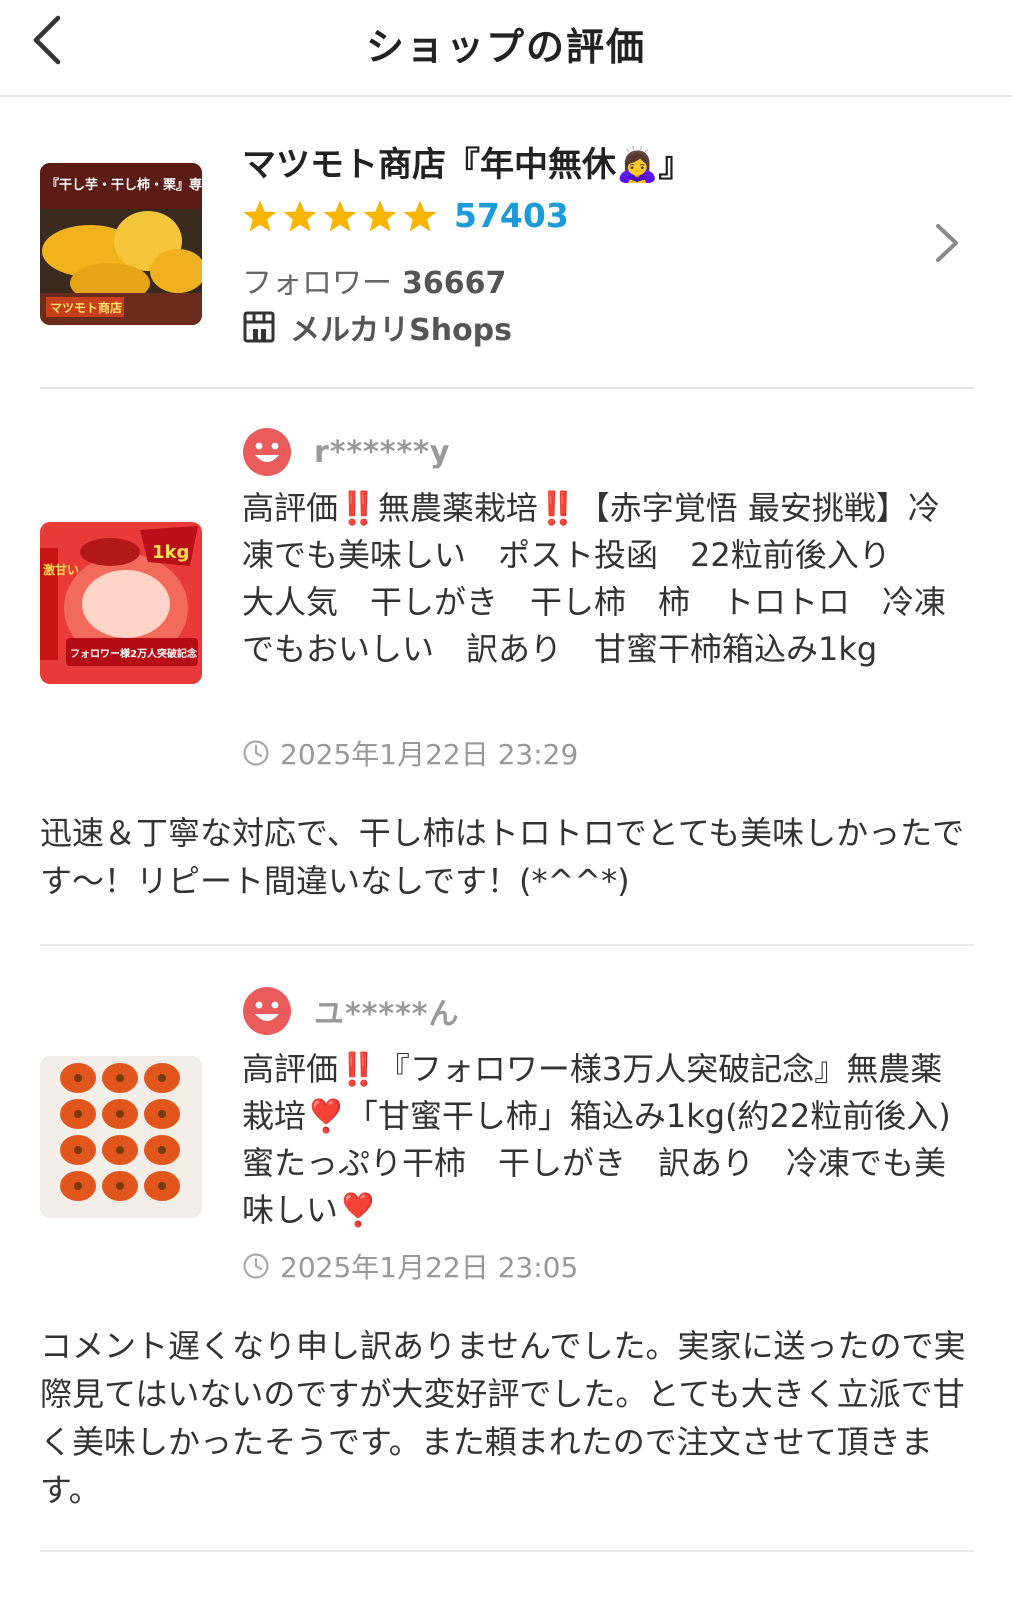  Describe the element at coordinates (454, 283) in the screenshot. I see `followers-count: 36667` at that location.